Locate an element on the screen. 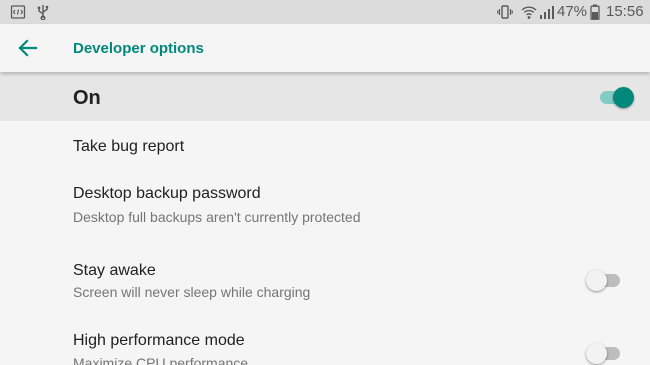 The width and height of the screenshot is (650, 365). battery-percentage: 47% is located at coordinates (572, 11).